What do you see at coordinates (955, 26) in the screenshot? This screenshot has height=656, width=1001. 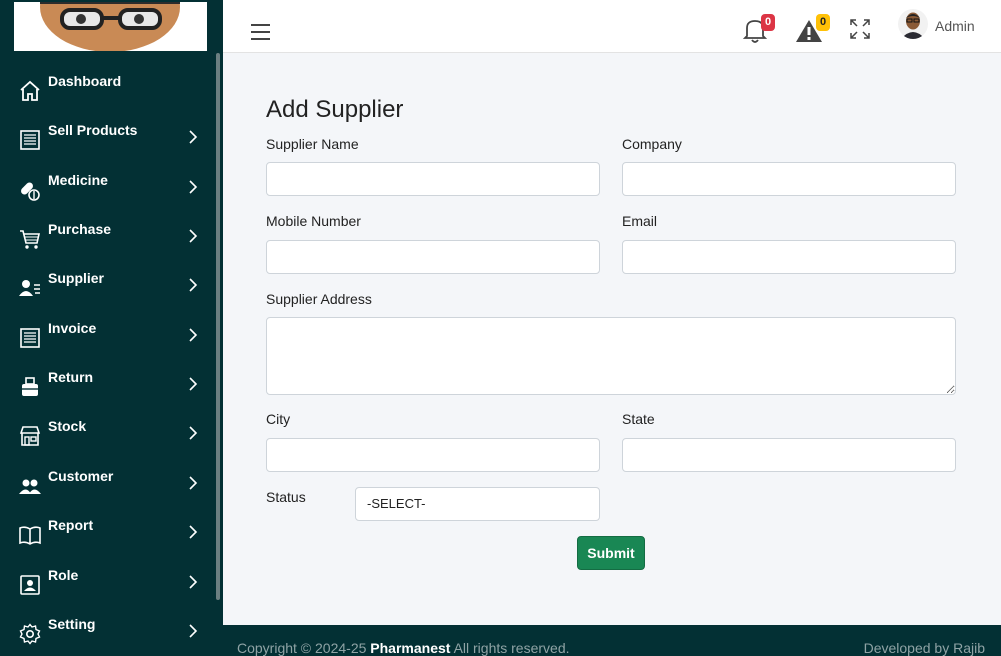 I see `user-name: Admin` at bounding box center [955, 26].